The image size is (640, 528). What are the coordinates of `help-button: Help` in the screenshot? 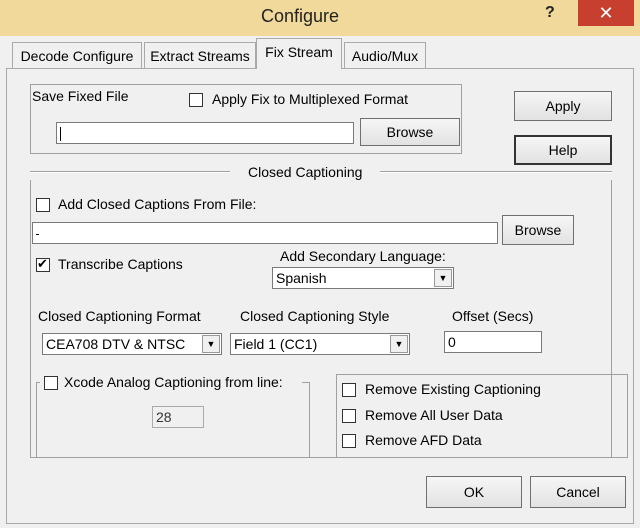 It's located at (563, 150).